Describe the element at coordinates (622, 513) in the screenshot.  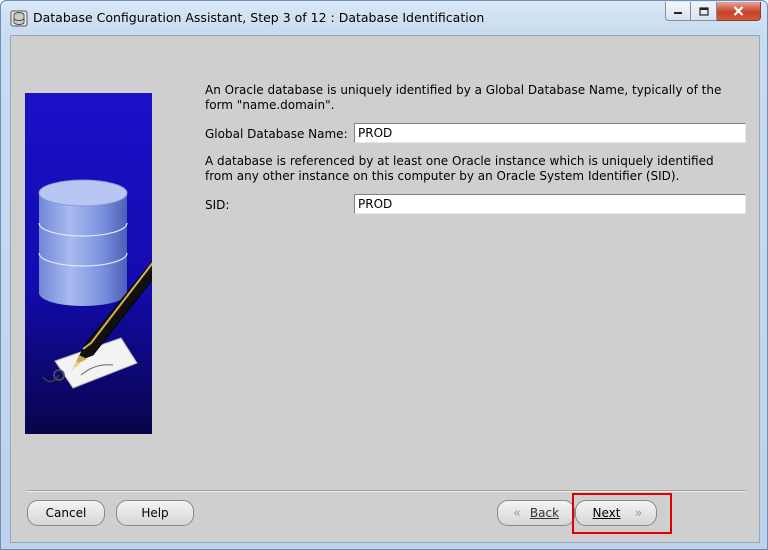
I see `next-button-highlight` at that location.